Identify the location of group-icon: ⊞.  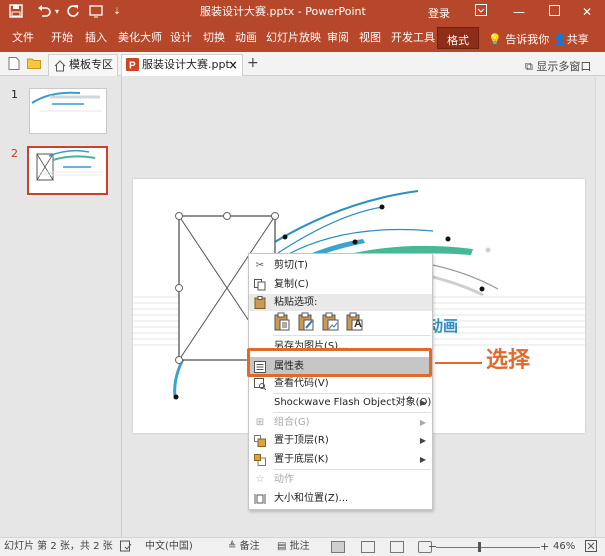
(260, 422).